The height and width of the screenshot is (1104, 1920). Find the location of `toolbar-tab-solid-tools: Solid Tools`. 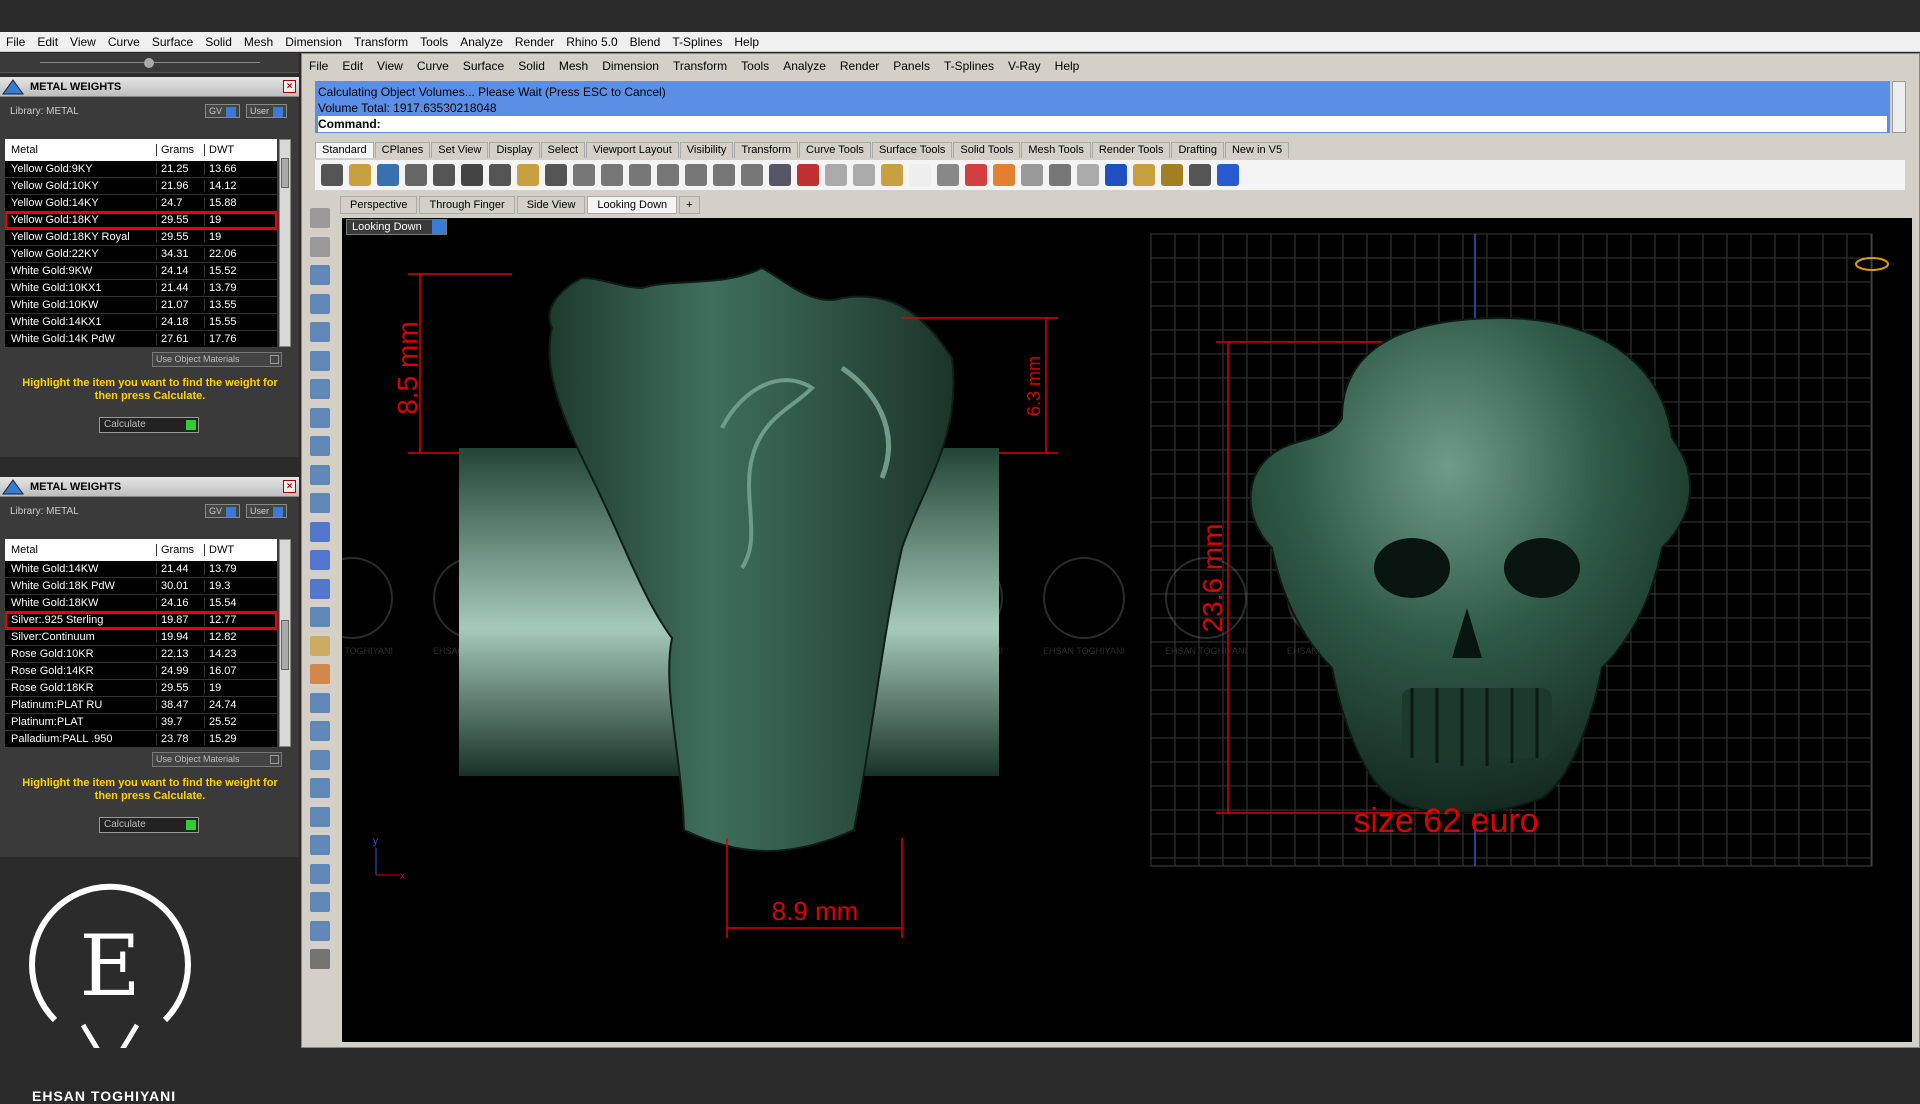

toolbar-tab-solid-tools: Solid Tools is located at coordinates (987, 150).